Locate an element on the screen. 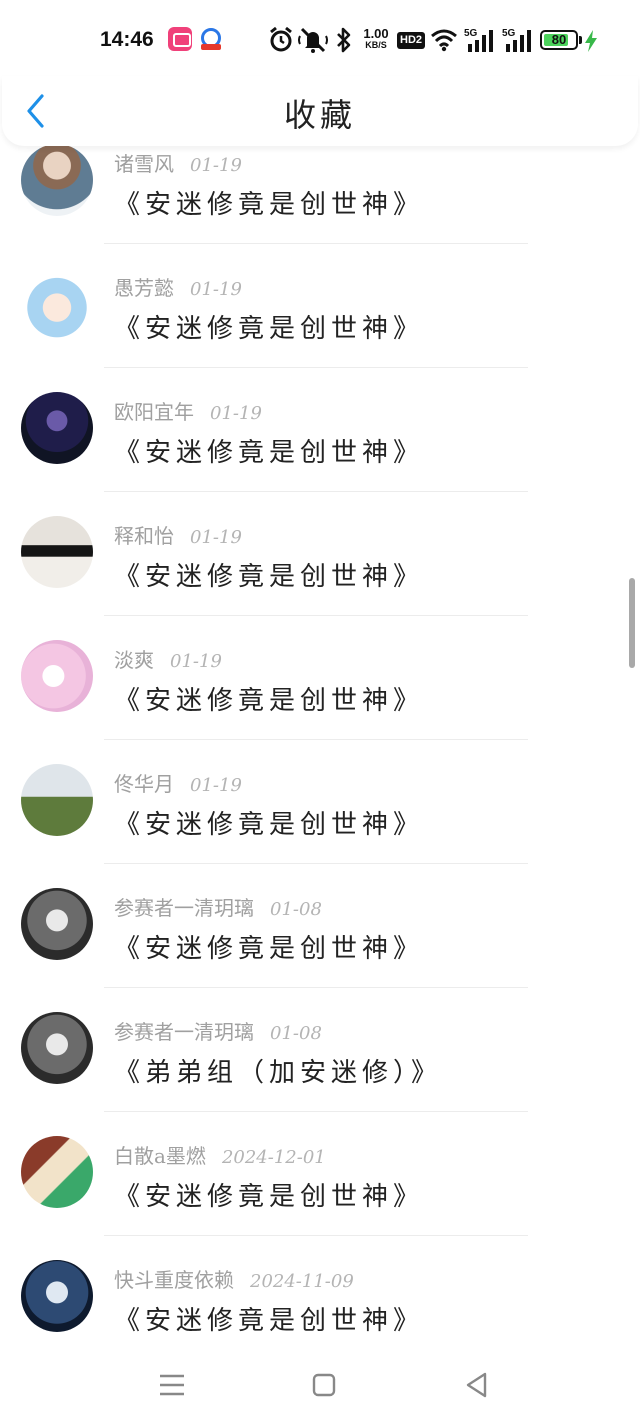  back-triangle-icon is located at coordinates (476, 1385).